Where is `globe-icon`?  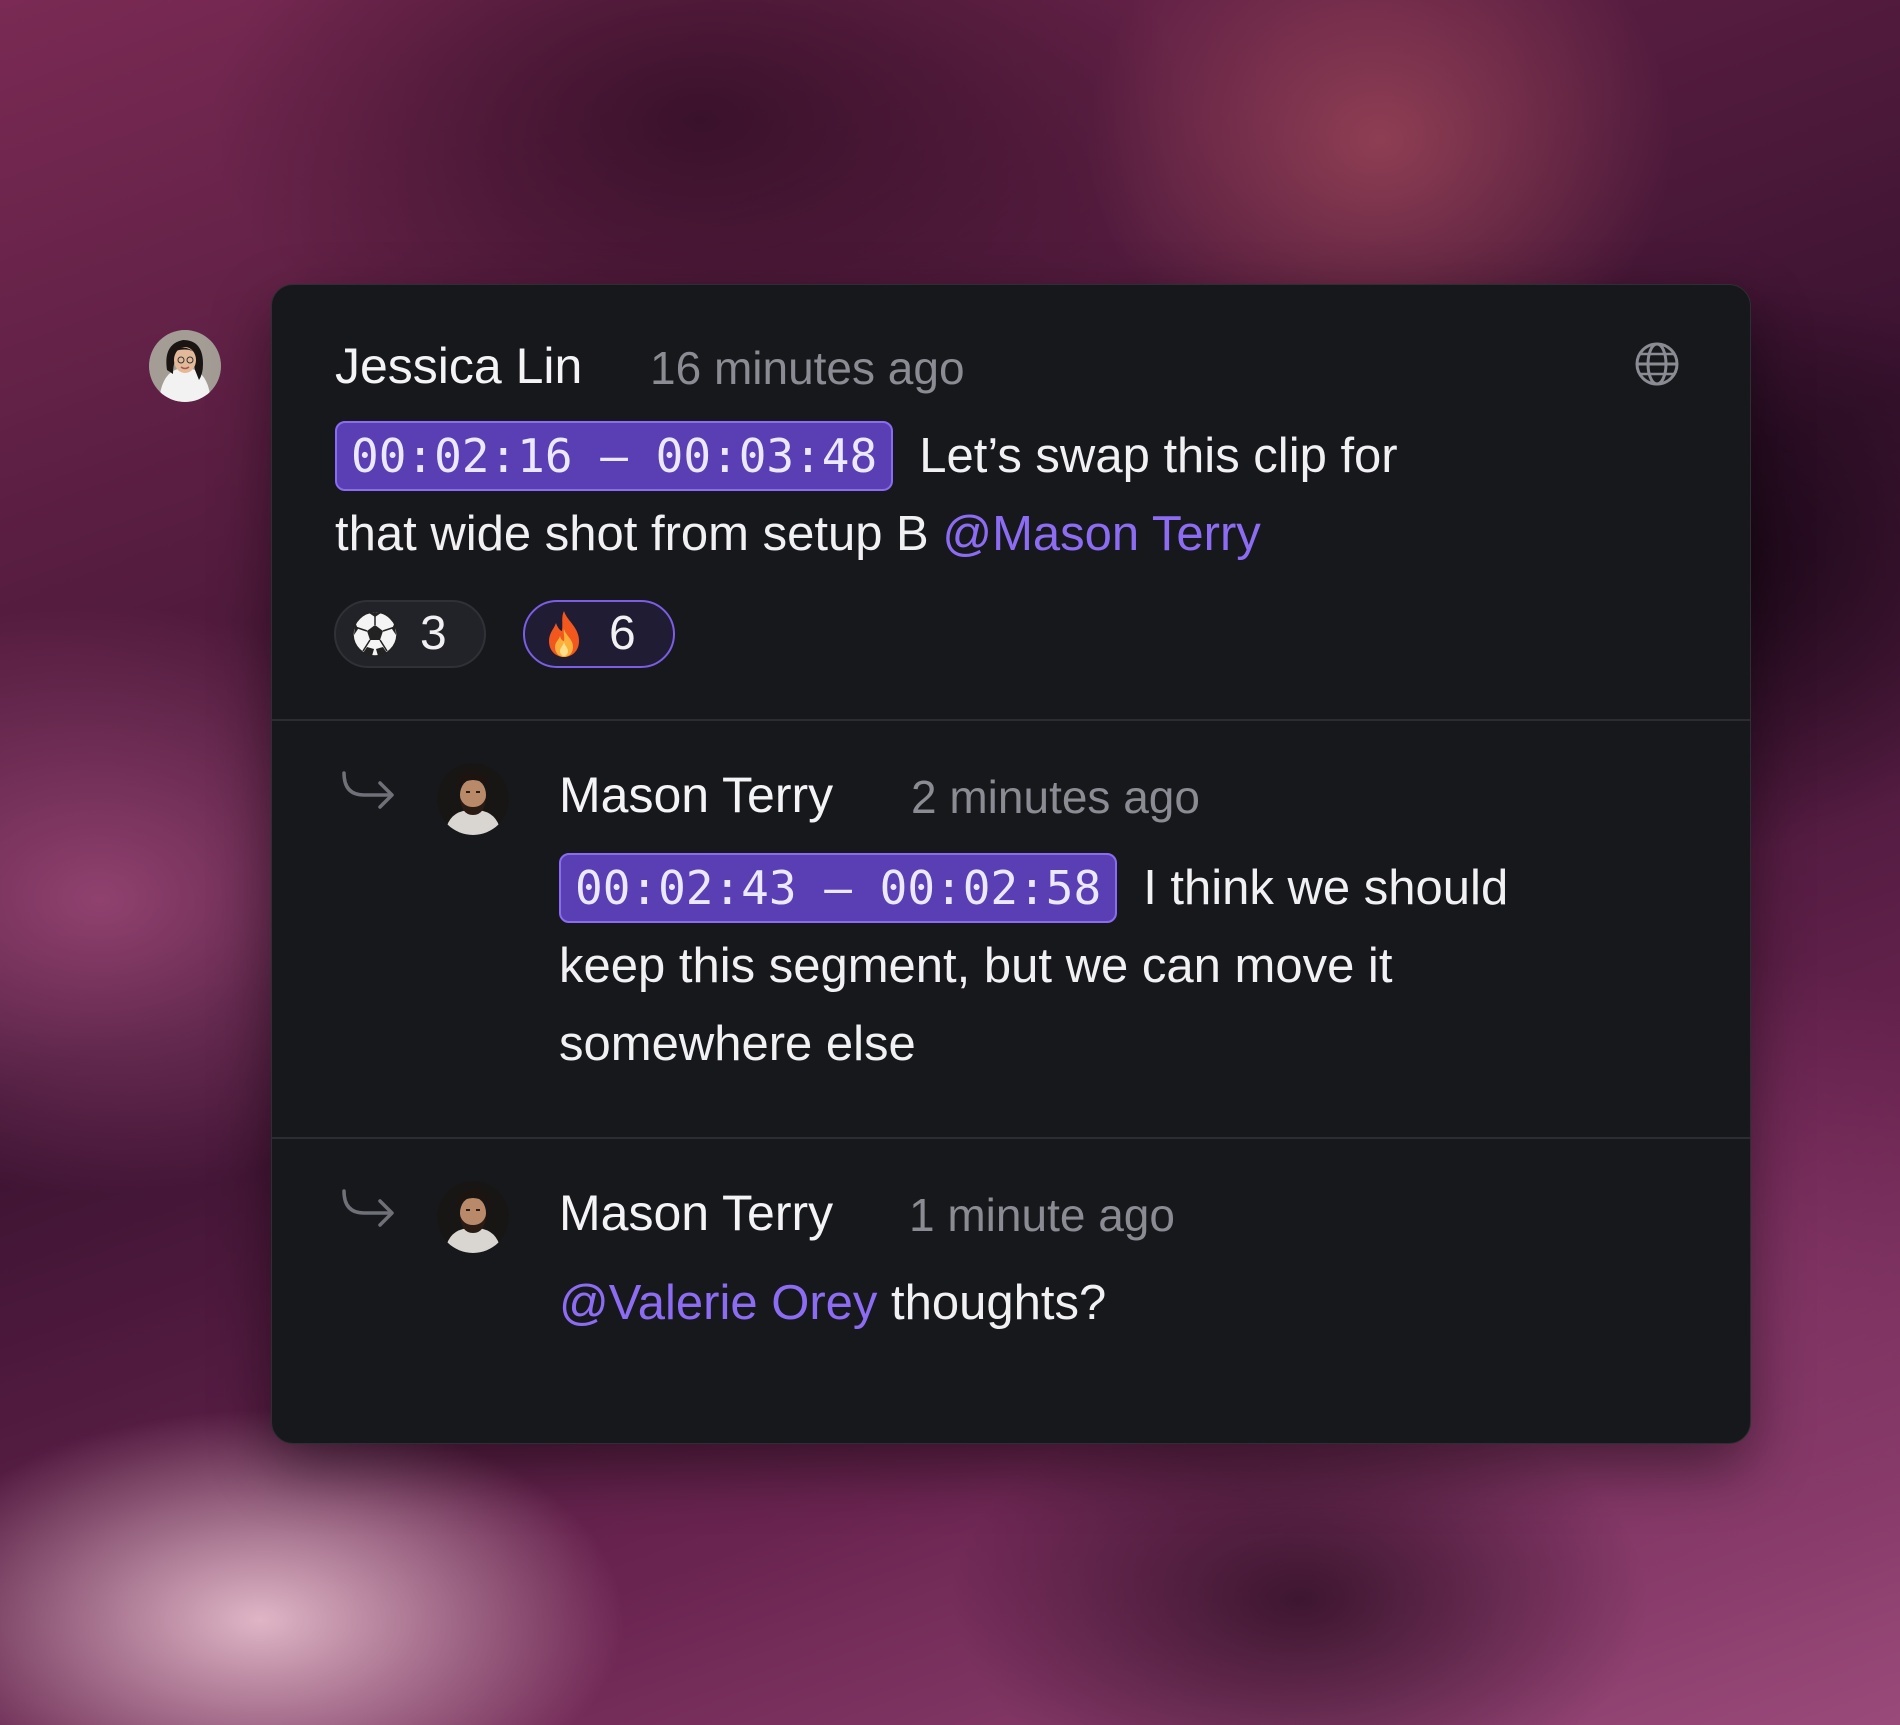
globe-icon is located at coordinates (1657, 364).